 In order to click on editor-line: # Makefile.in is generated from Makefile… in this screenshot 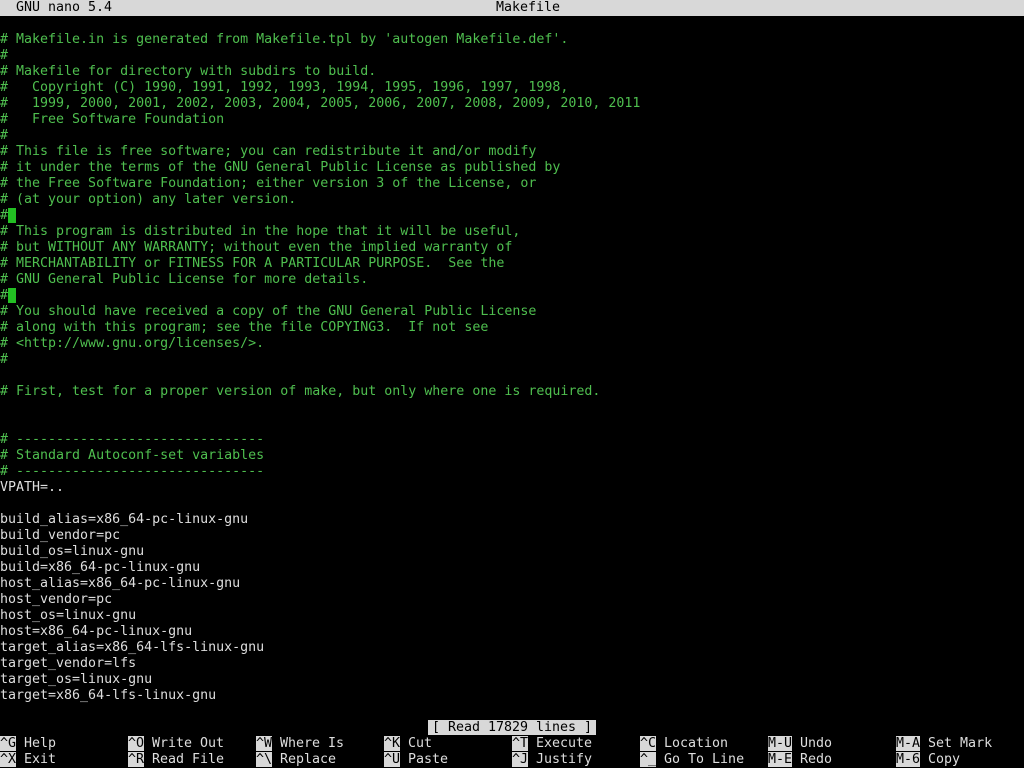, I will do `click(512, 40)`.